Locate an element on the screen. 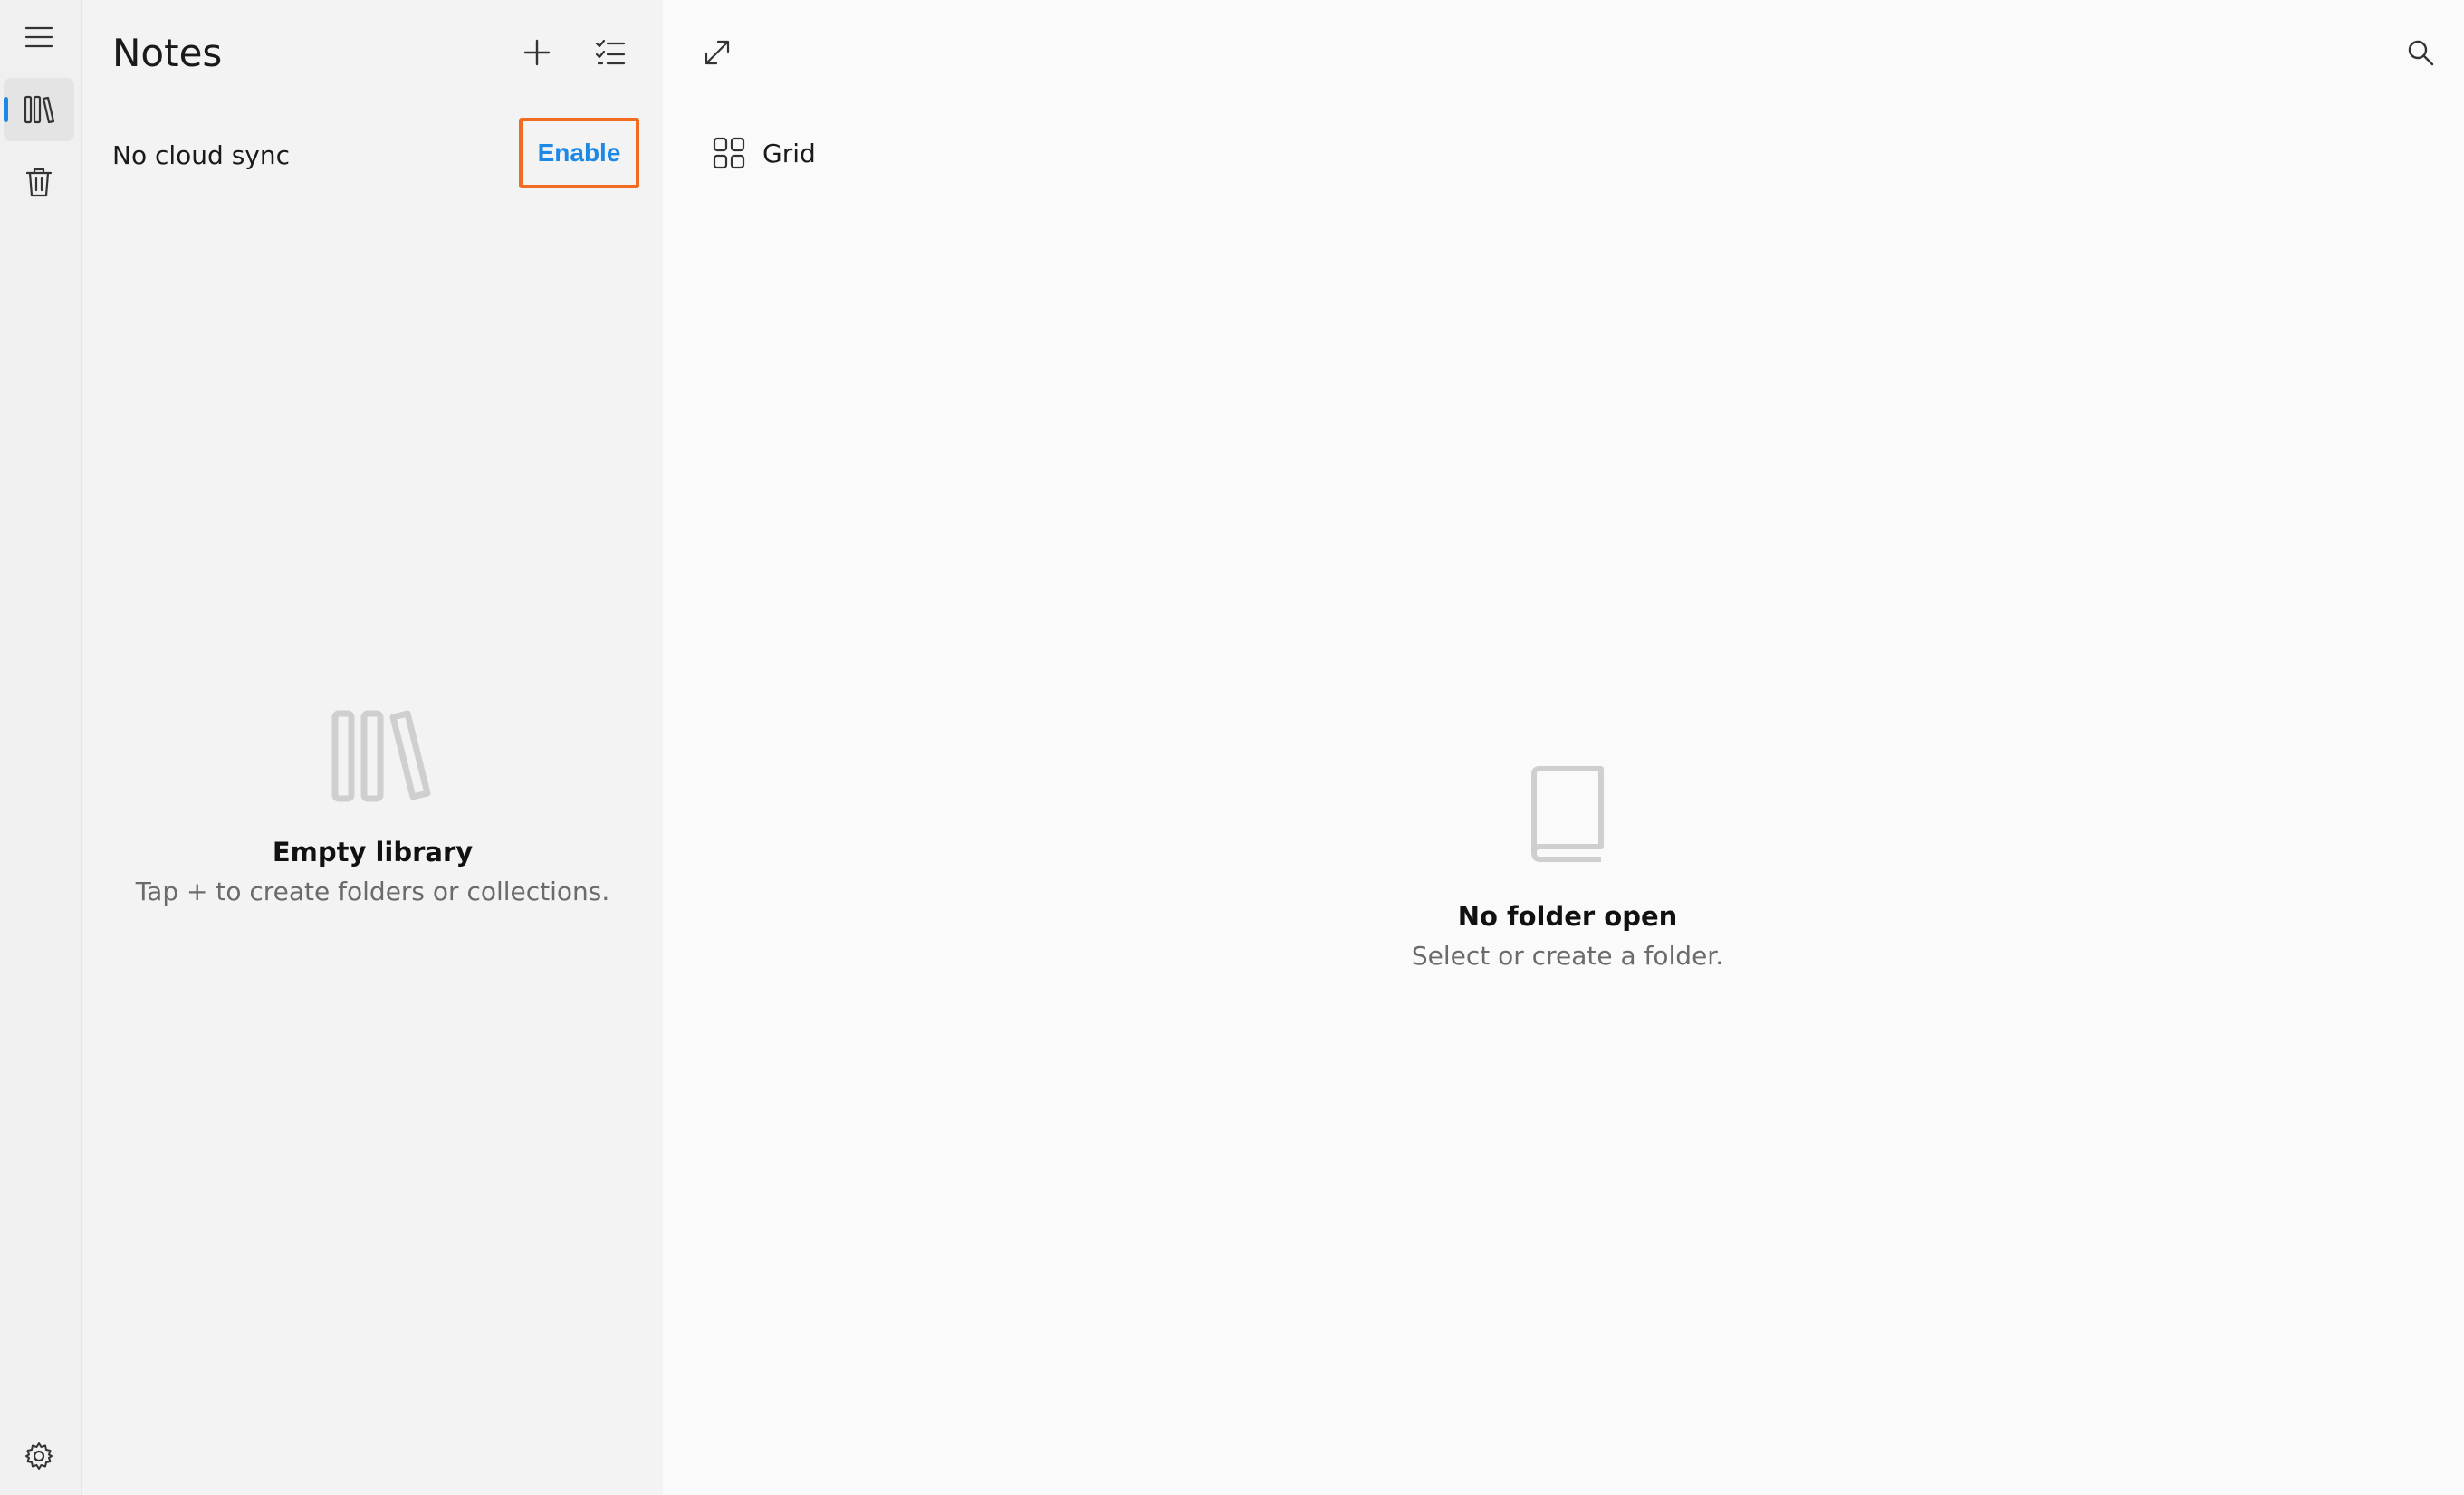 The height and width of the screenshot is (1495, 2464). expand-icon is located at coordinates (717, 52).